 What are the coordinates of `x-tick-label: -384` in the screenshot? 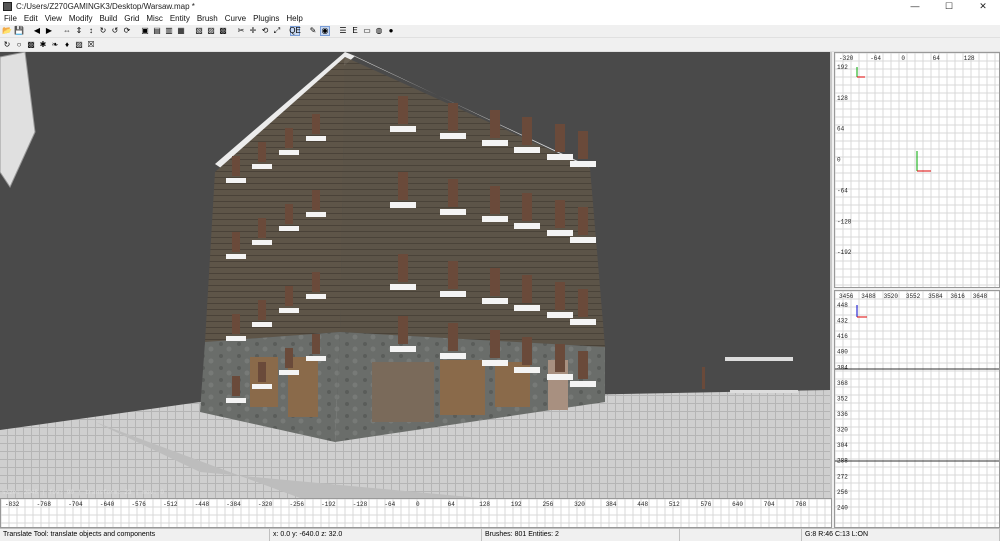 It's located at (233, 504).